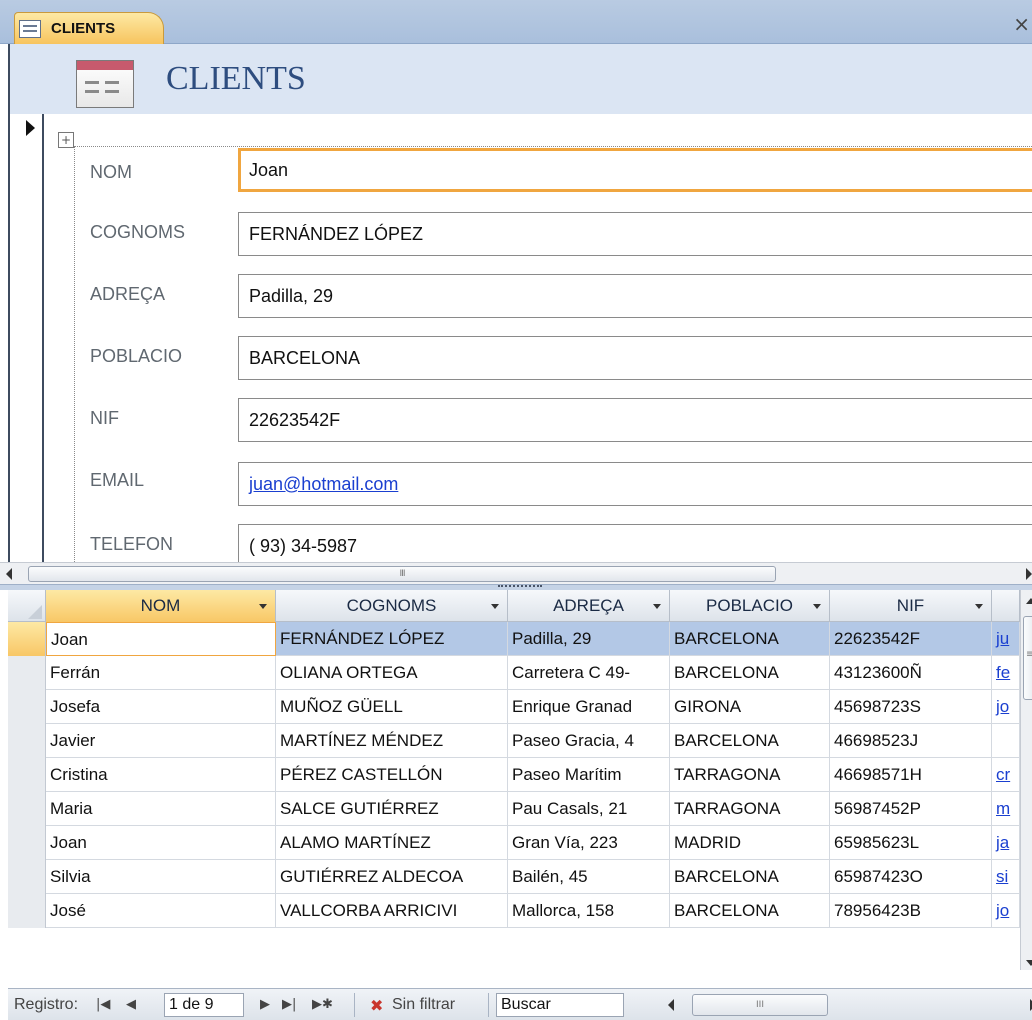 Image resolution: width=1032 pixels, height=1020 pixels. Describe the element at coordinates (1006, 877) in the screenshot. I see `cell-email: si` at that location.